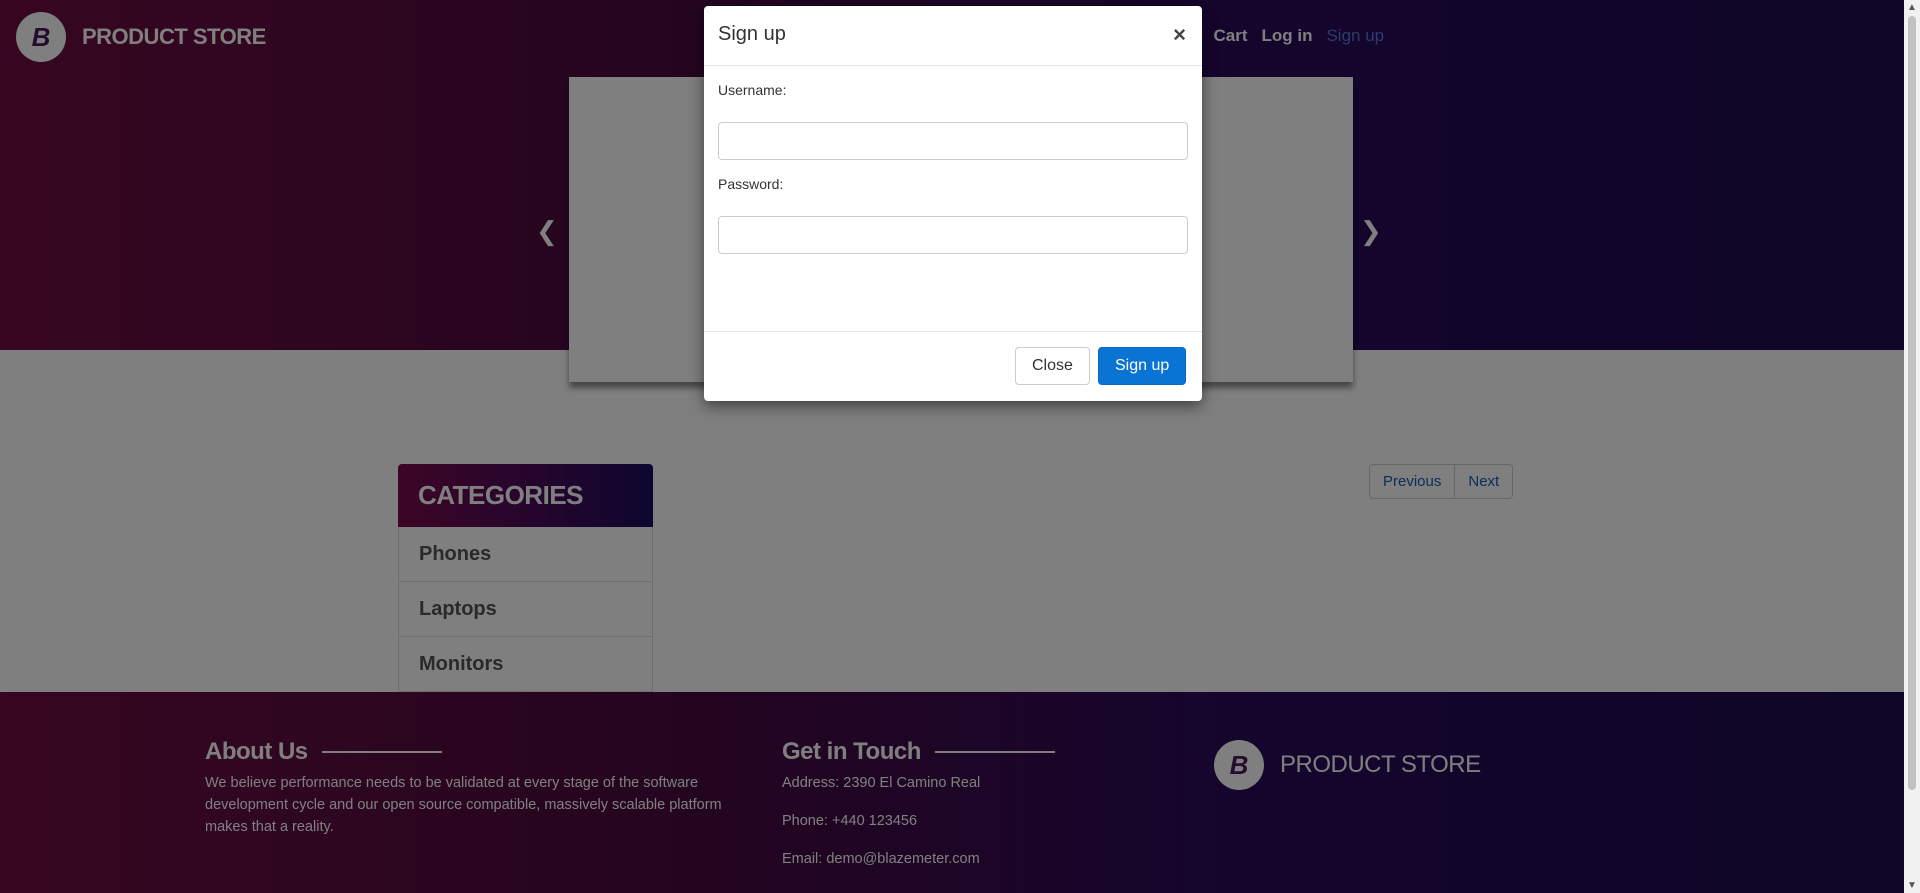  Describe the element at coordinates (752, 90) in the screenshot. I see `username-label: Username:` at that location.